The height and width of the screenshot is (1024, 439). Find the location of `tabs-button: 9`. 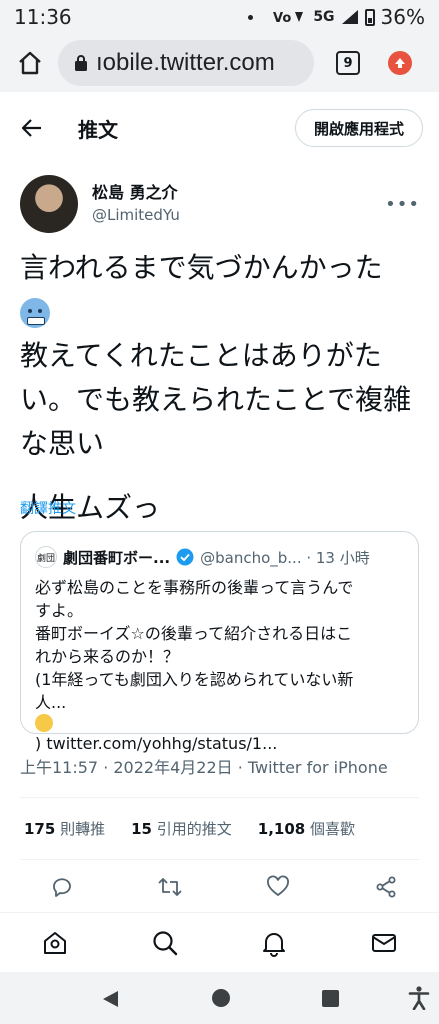

tabs-button: 9 is located at coordinates (348, 63).